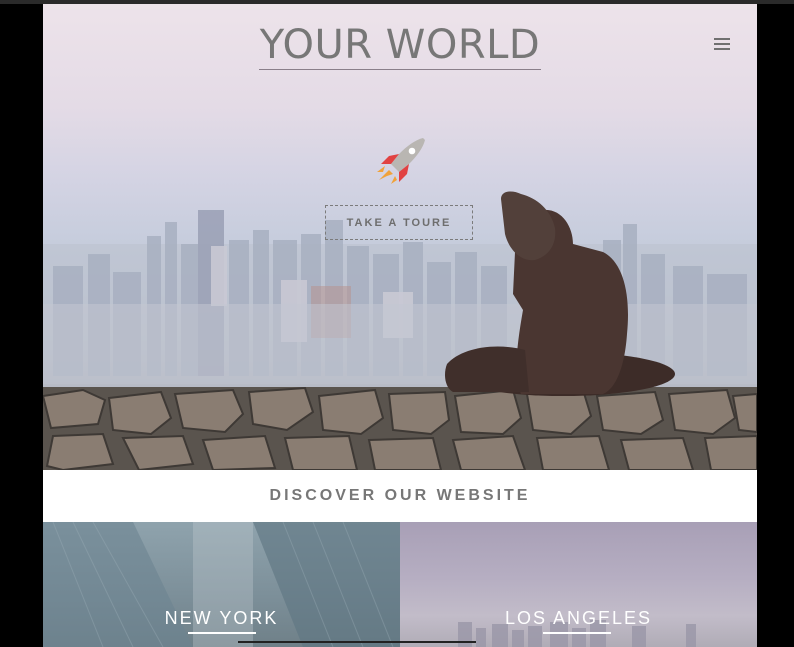  What do you see at coordinates (578, 618) in the screenshot?
I see `city-label-los-angeles: LOS ANGELES` at bounding box center [578, 618].